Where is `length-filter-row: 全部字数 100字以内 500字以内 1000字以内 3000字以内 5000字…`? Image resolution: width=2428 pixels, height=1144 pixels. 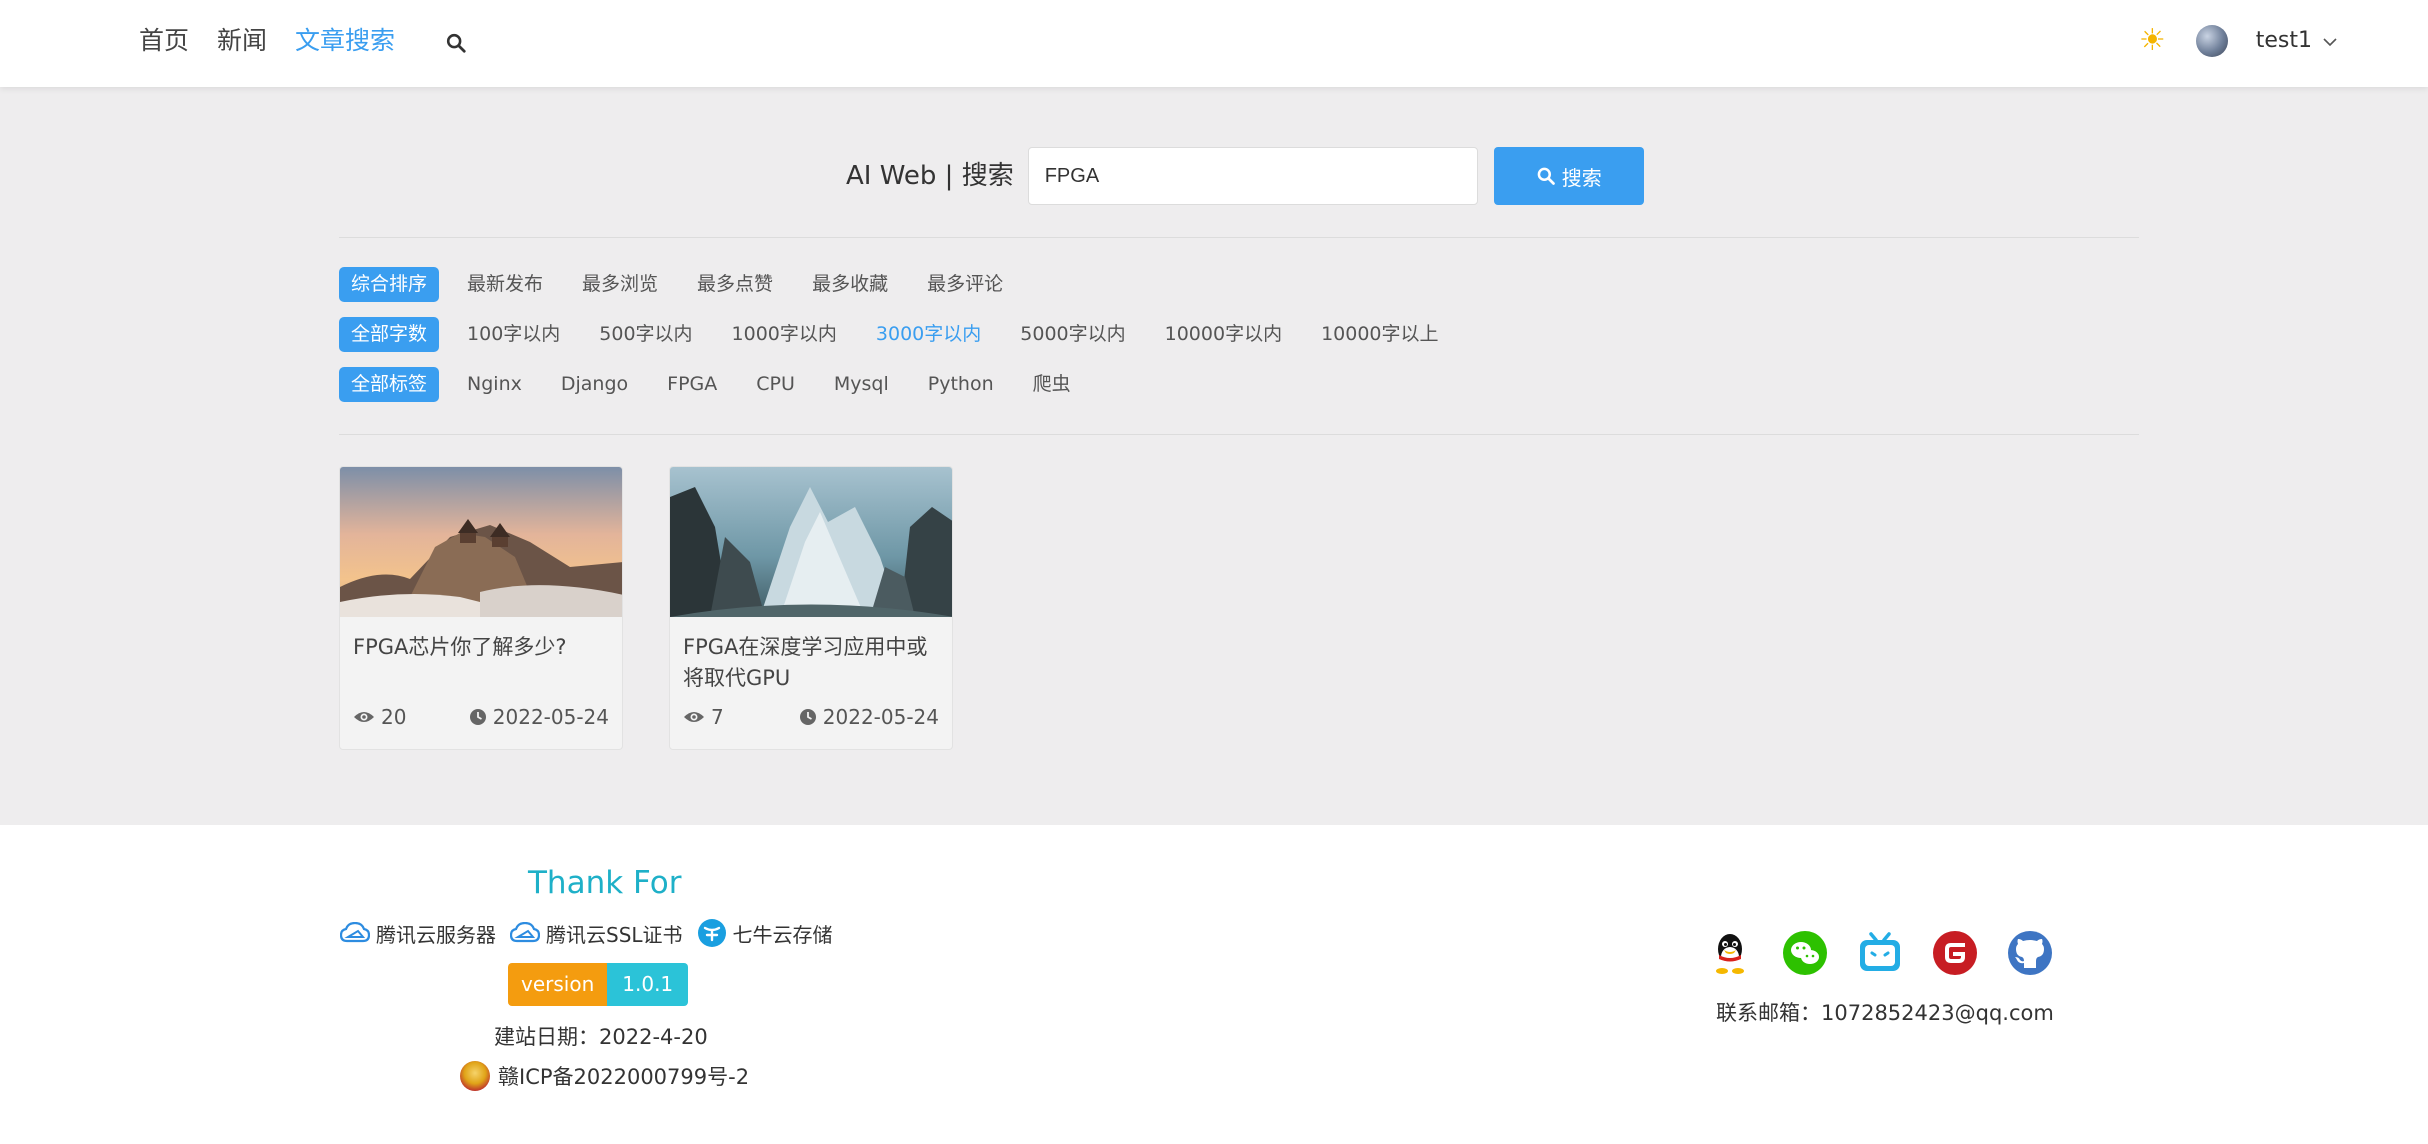
length-filter-row: 全部字数 100字以内 500字以内 1000字以内 3000字以内 5000字… is located at coordinates (908, 334).